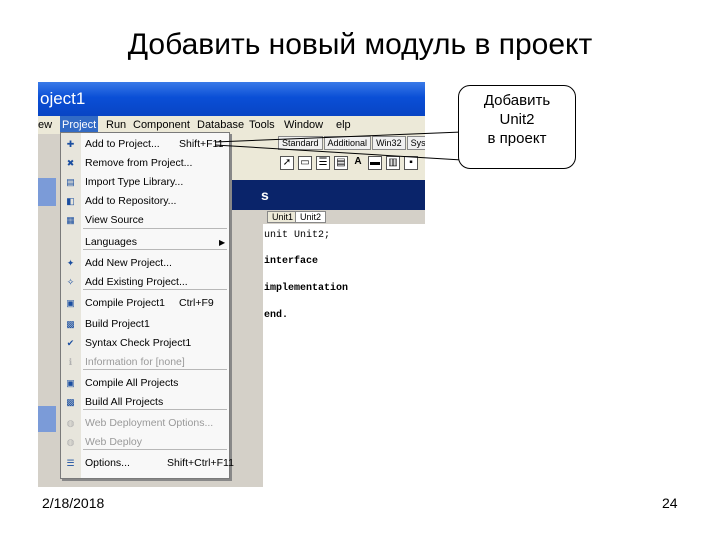 This screenshot has width=720, height=540. I want to click on callout-box: Добавить Unit2 в проект, so click(517, 127).